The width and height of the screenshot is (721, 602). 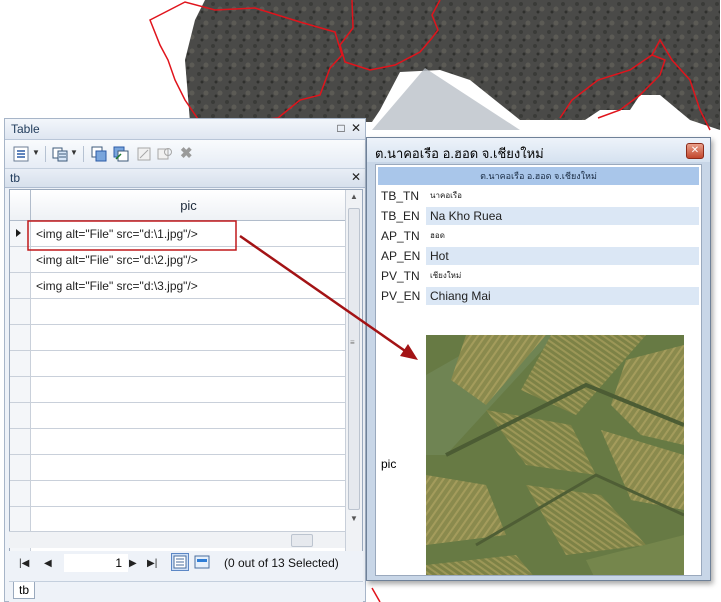 I want to click on table-cell-pic: <img alt="File" src="d:\3.jpg"/>, so click(x=117, y=286).